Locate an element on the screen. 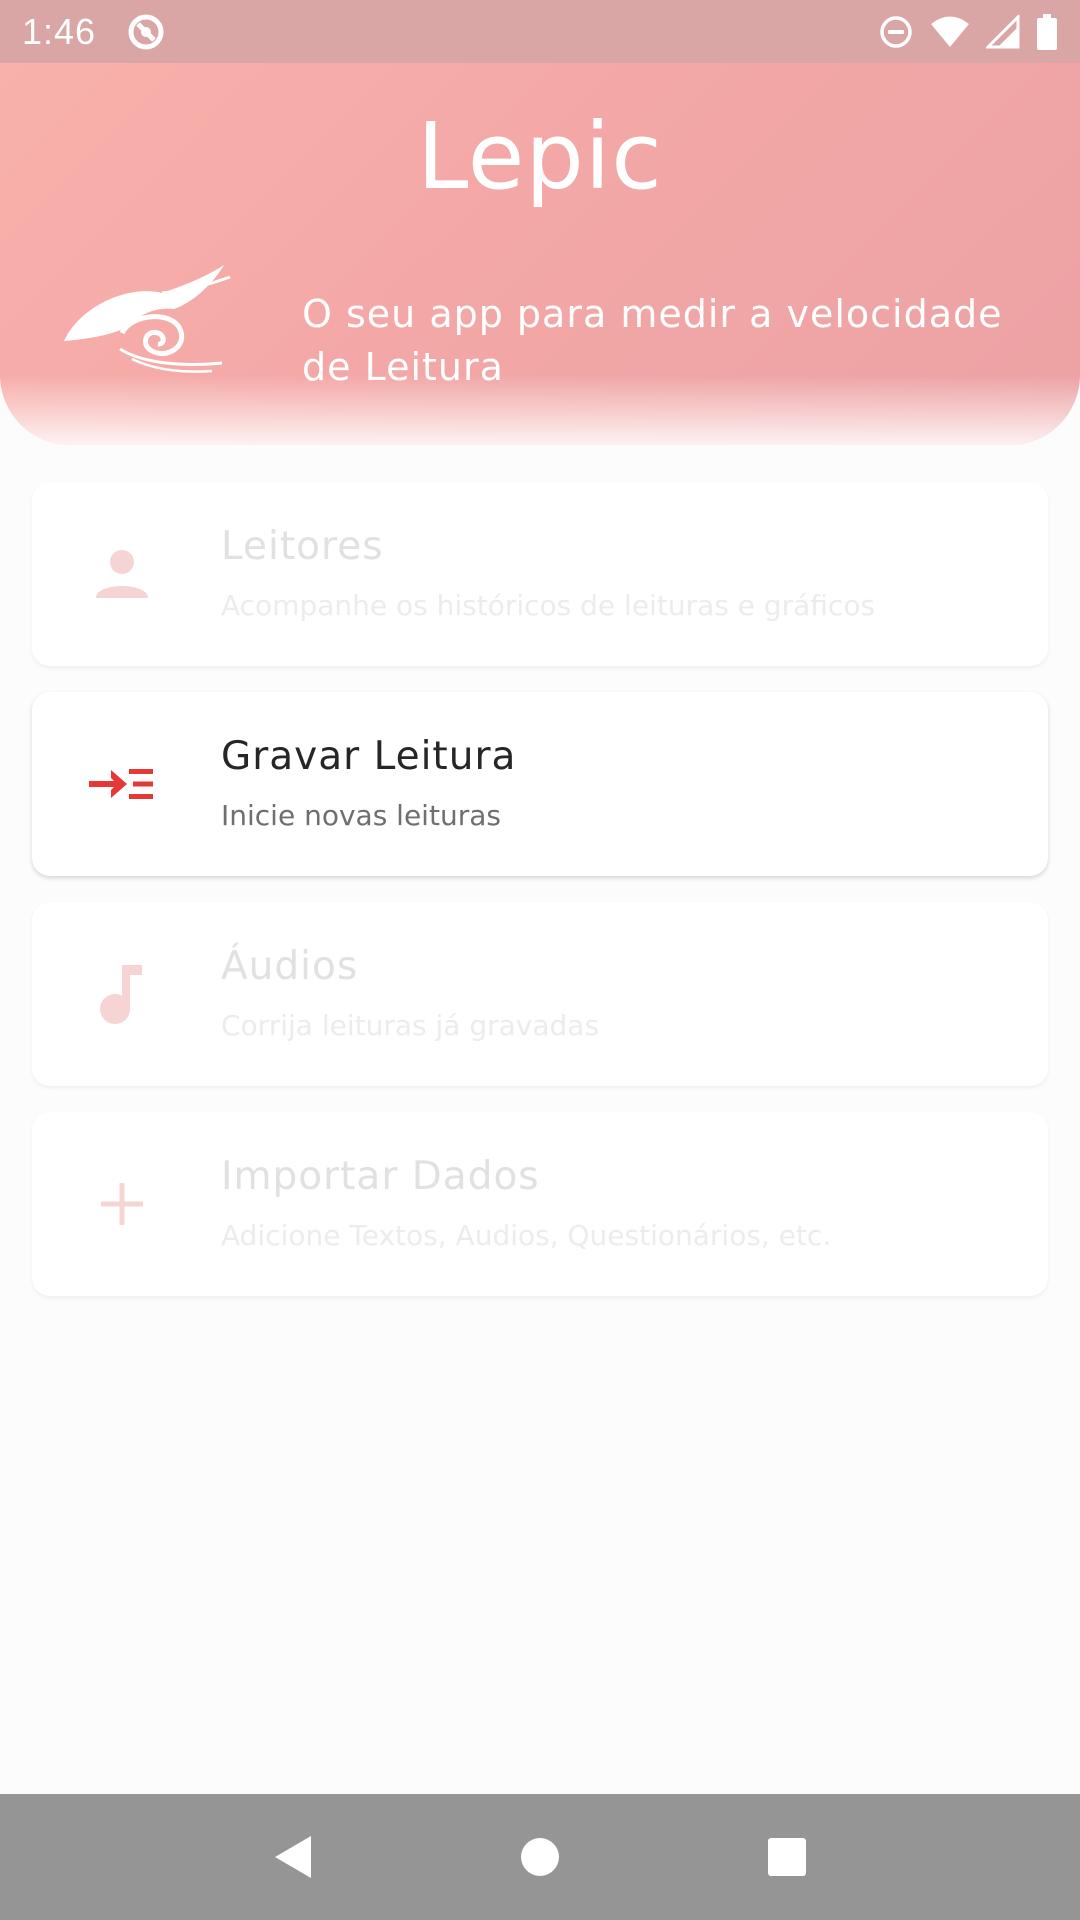 This screenshot has width=1080, height=1920. person-icon is located at coordinates (122, 574).